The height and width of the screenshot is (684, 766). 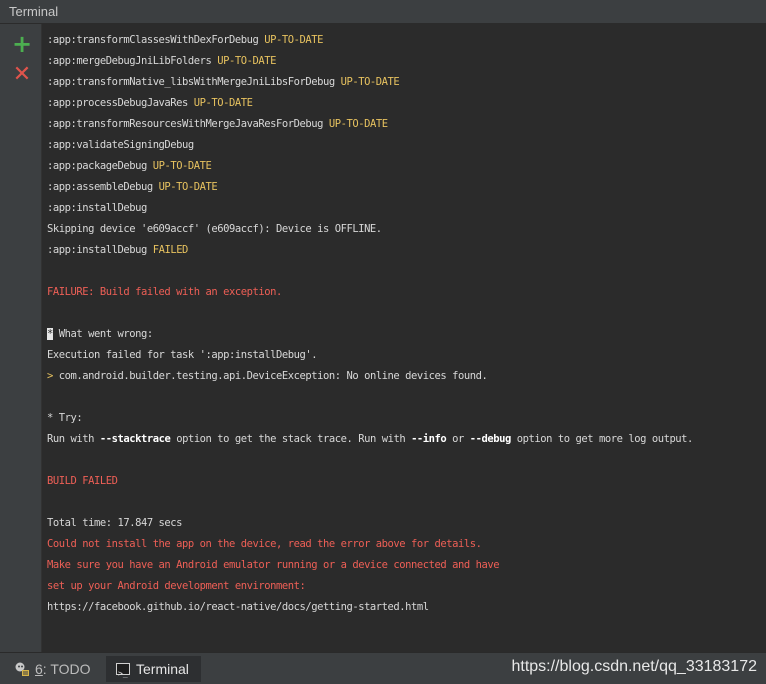 What do you see at coordinates (406, 187) in the screenshot?
I see `terminal-line: :app:assembleDebug UP-TO-DATE` at bounding box center [406, 187].